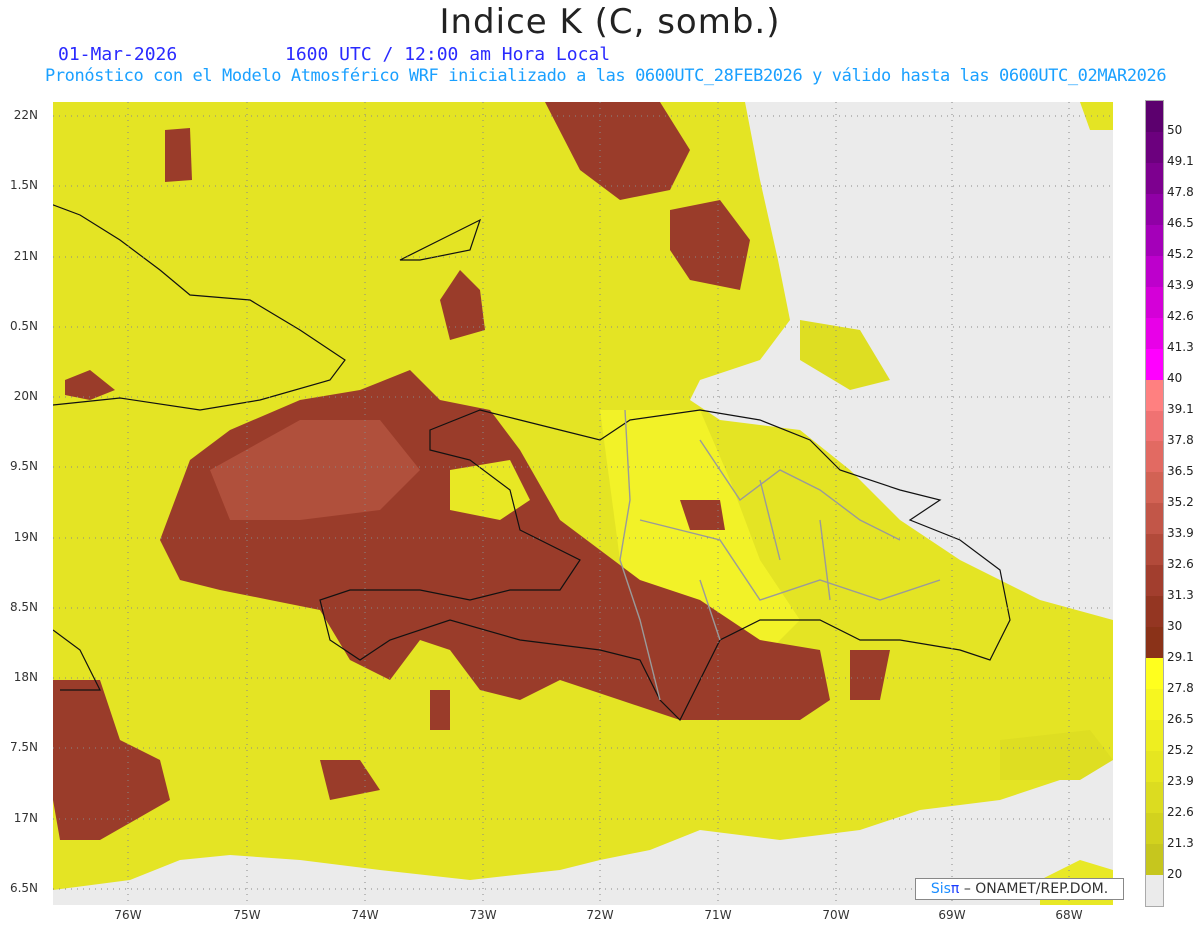  Describe the element at coordinates (940, 889) in the screenshot. I see `credit-sis: Sis` at that location.